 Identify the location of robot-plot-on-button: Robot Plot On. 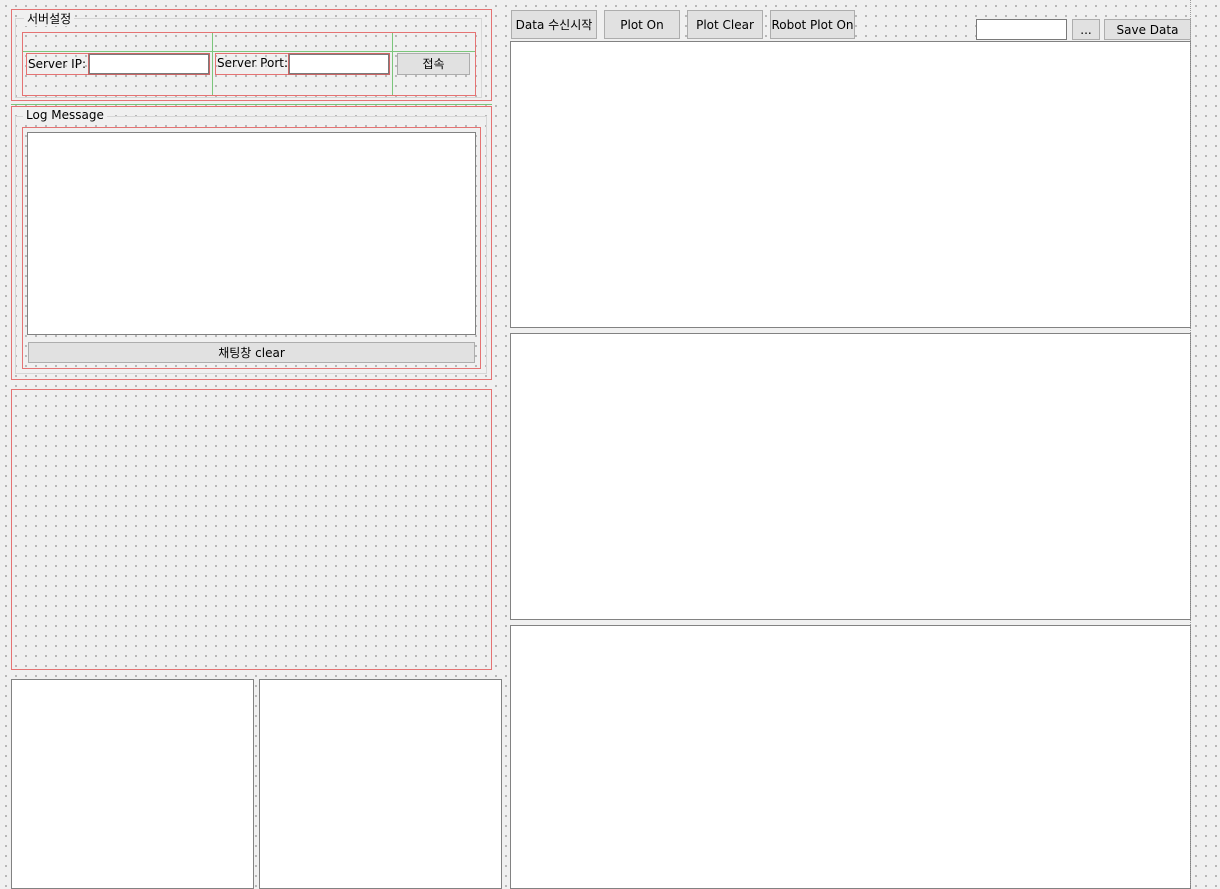
(812, 24).